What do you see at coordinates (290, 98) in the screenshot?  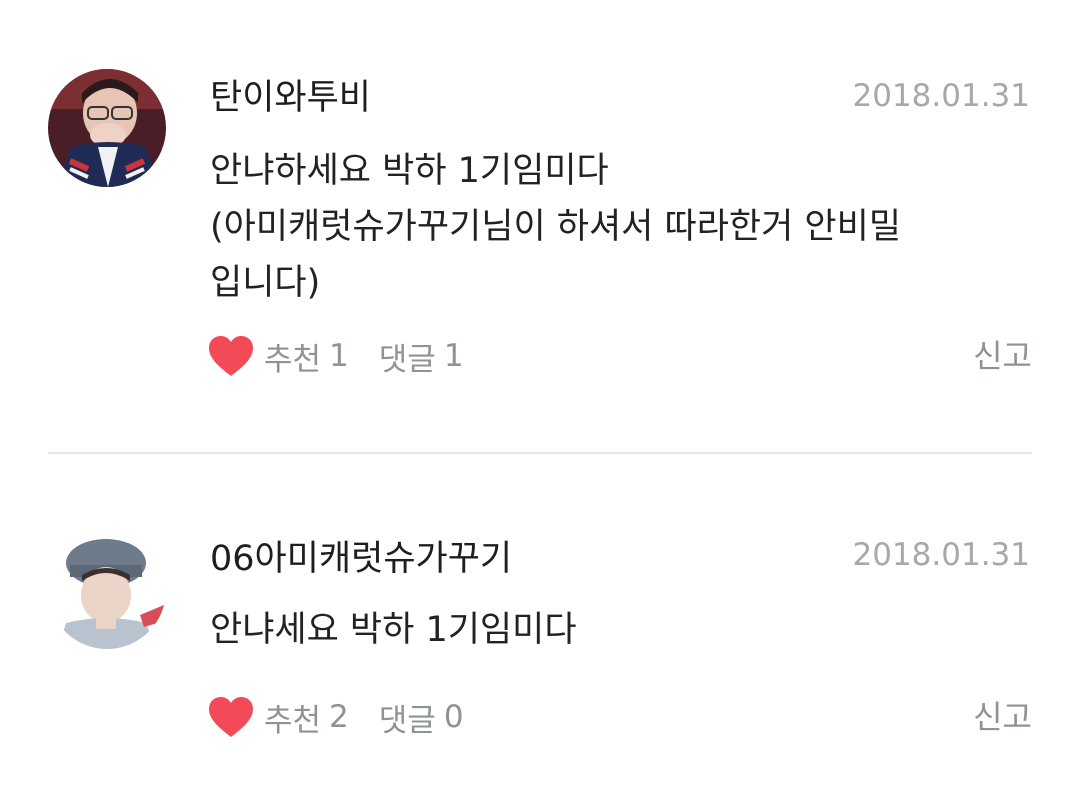 I see `comment-author: 탄이와투비` at bounding box center [290, 98].